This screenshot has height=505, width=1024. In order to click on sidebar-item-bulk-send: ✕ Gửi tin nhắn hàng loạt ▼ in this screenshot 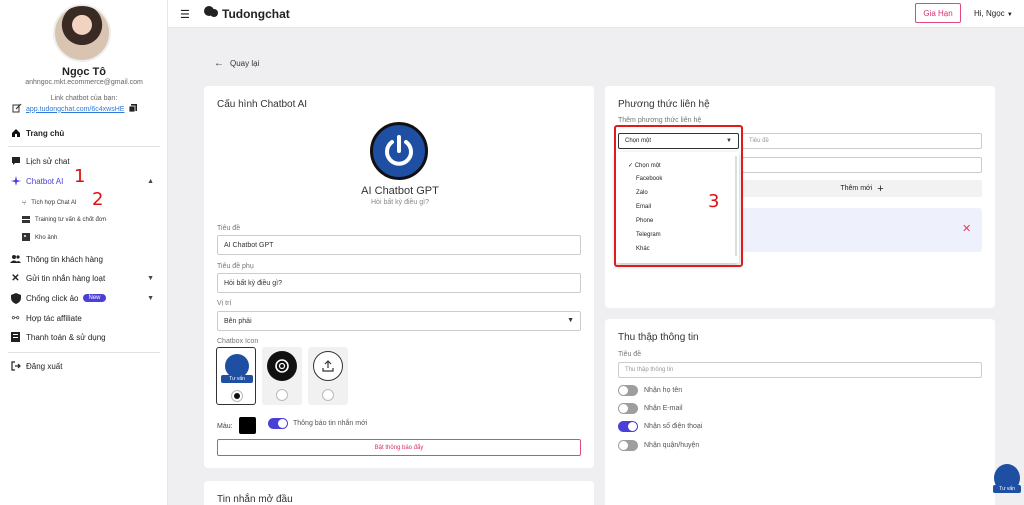, I will do `click(85, 278)`.